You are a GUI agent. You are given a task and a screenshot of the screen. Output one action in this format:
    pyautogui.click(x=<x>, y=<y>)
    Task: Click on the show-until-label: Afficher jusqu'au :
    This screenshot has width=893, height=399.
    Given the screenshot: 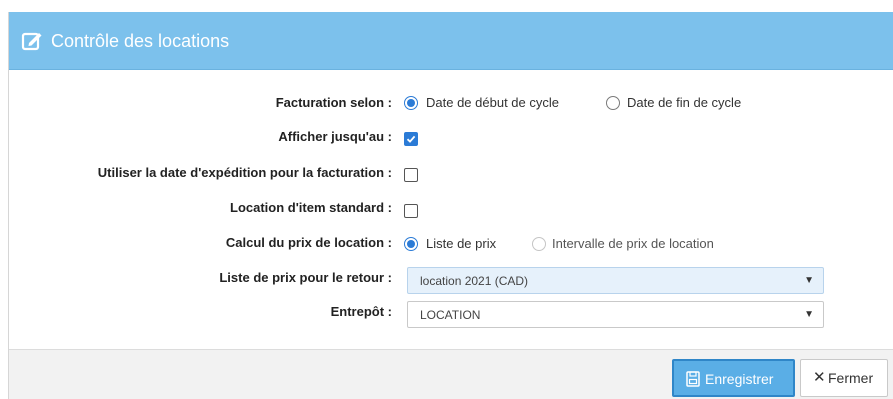 What is the action you would take?
    pyautogui.click(x=335, y=136)
    